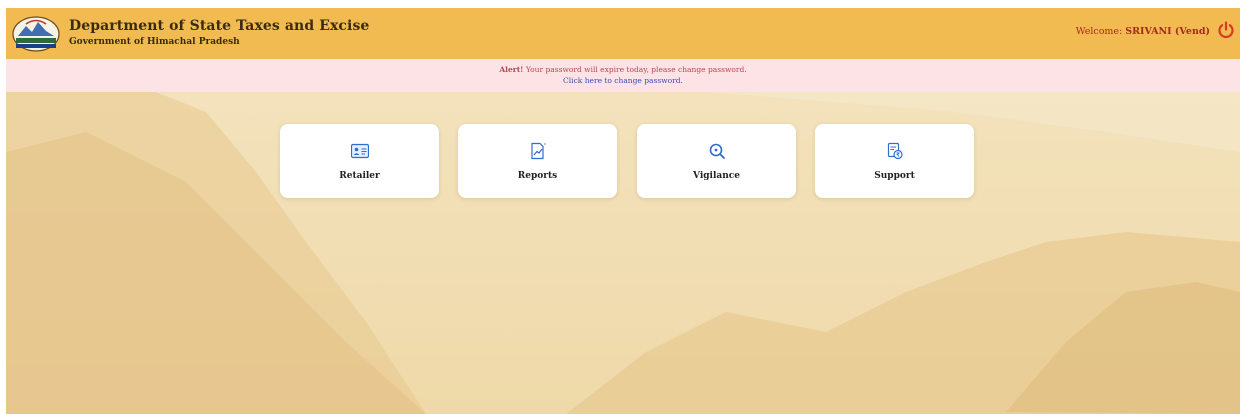 This screenshot has width=1240, height=414. What do you see at coordinates (537, 161) in the screenshot?
I see `reports-card: Reports` at bounding box center [537, 161].